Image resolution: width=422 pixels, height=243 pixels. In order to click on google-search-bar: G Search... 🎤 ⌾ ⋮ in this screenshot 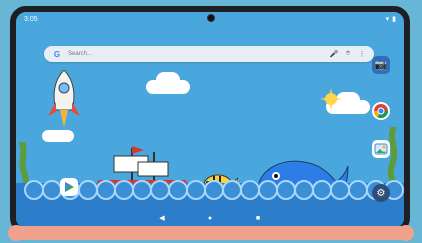, I will do `click(209, 54)`.